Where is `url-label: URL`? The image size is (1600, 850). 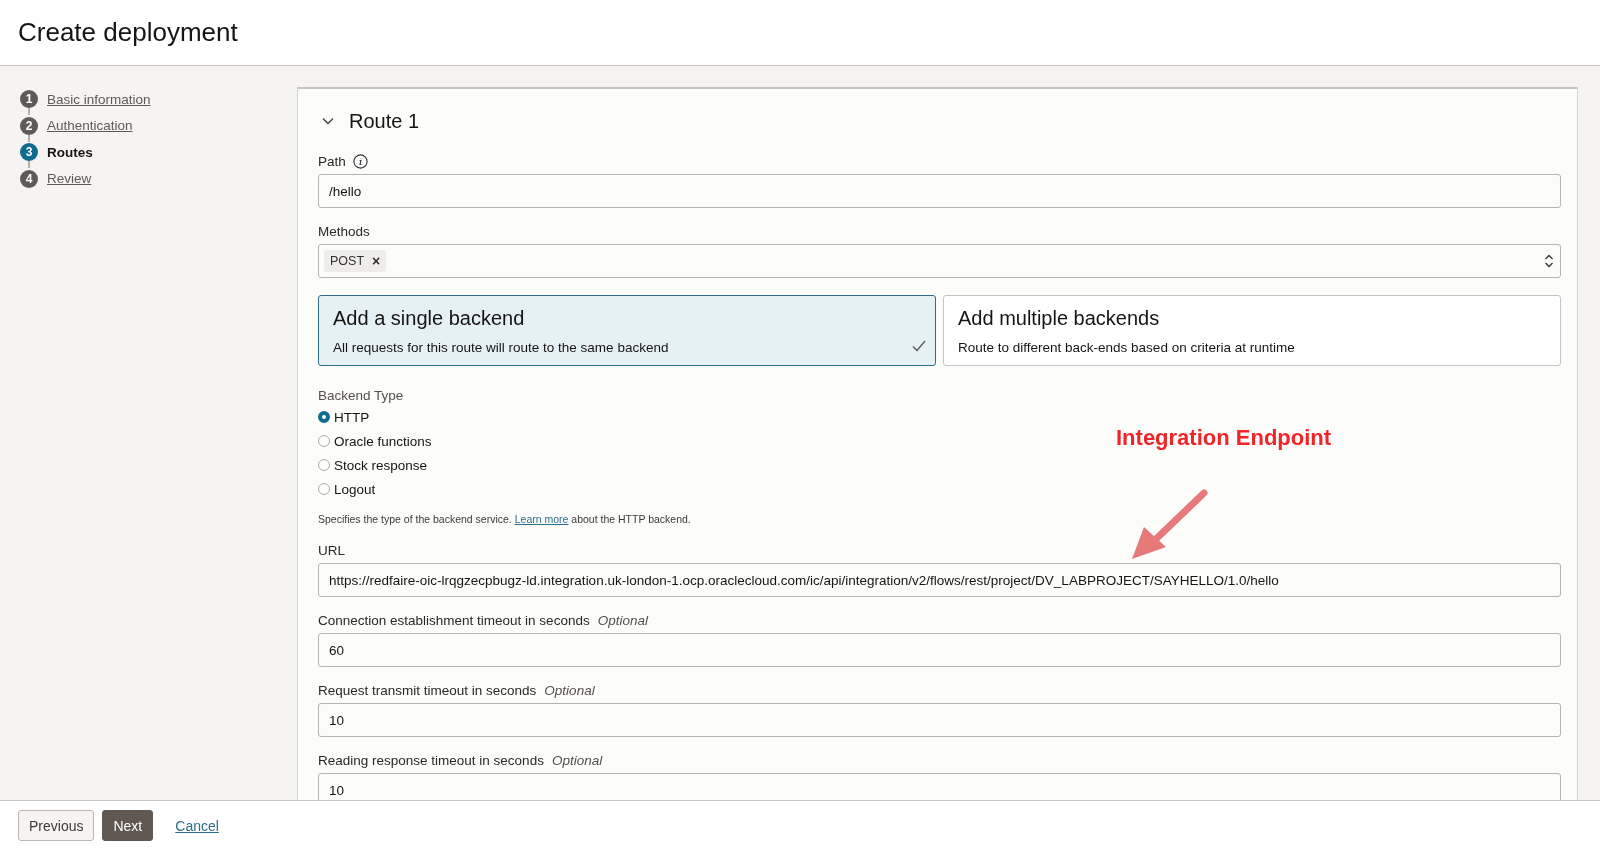
url-label: URL is located at coordinates (331, 550).